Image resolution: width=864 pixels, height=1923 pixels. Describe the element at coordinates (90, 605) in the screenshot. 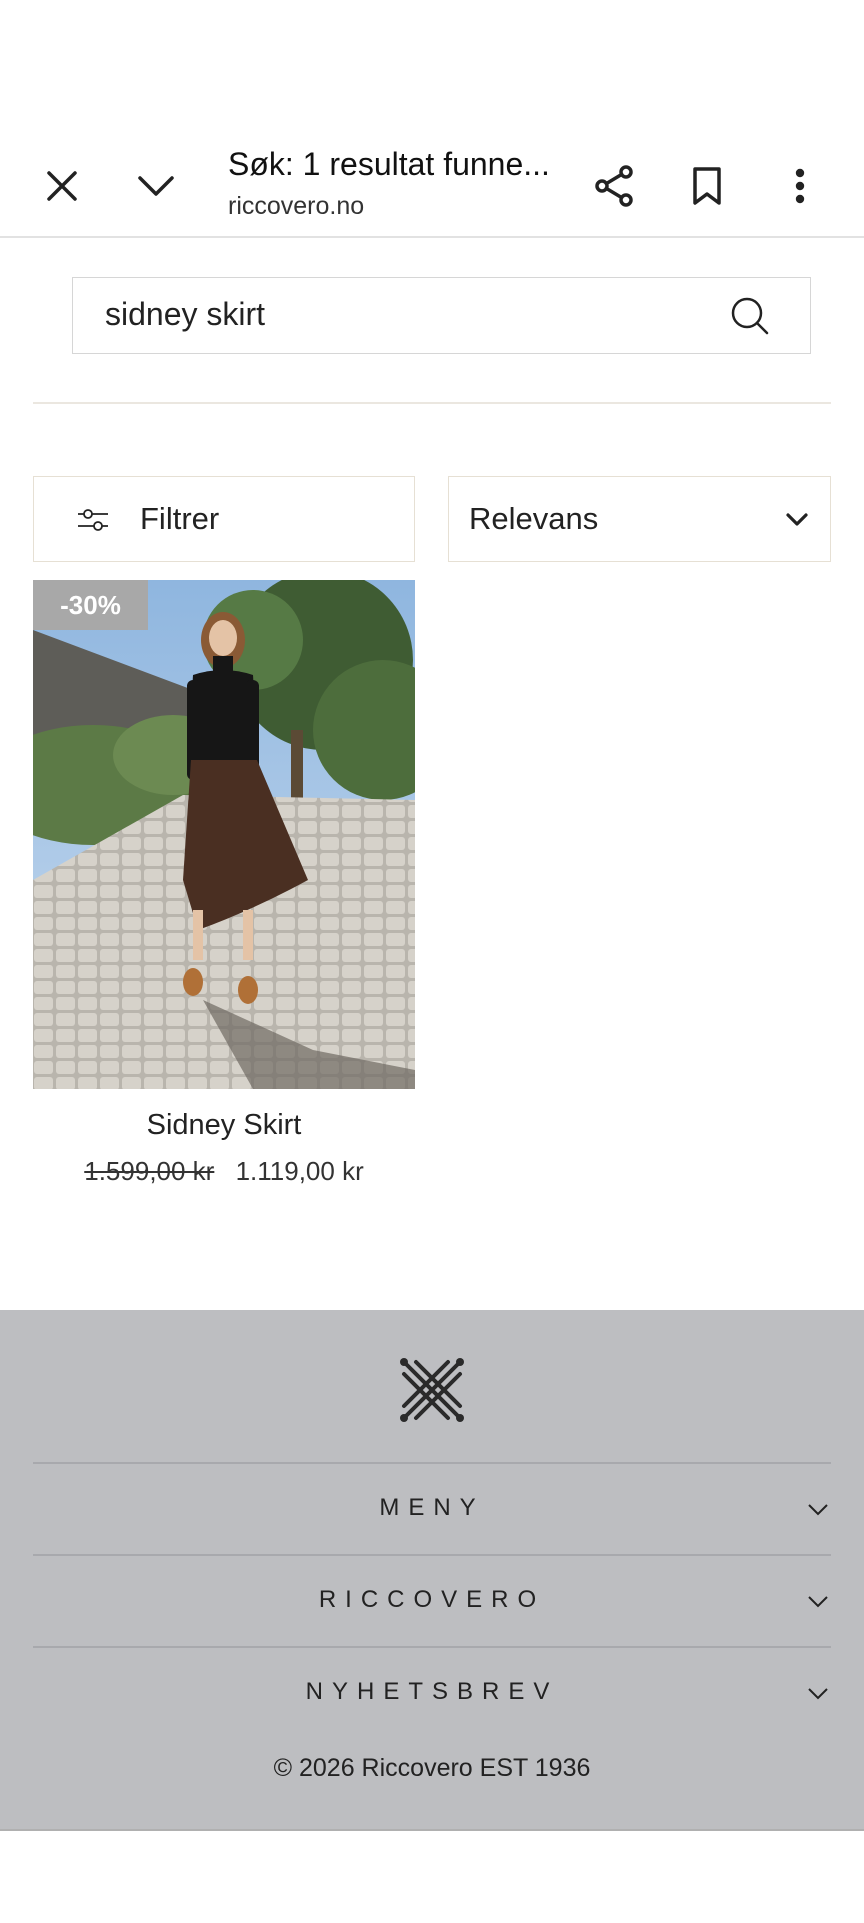

I see `discount-badge: -30%` at that location.